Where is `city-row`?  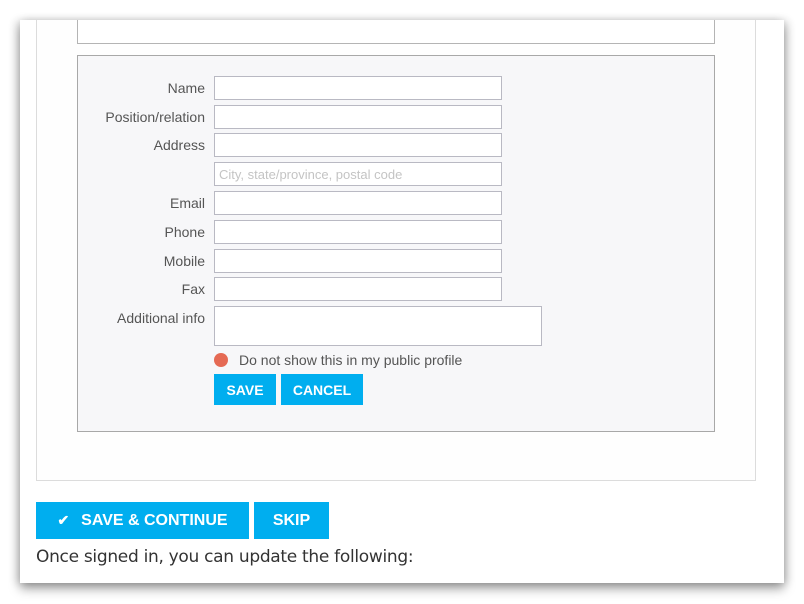 city-row is located at coordinates (396, 174).